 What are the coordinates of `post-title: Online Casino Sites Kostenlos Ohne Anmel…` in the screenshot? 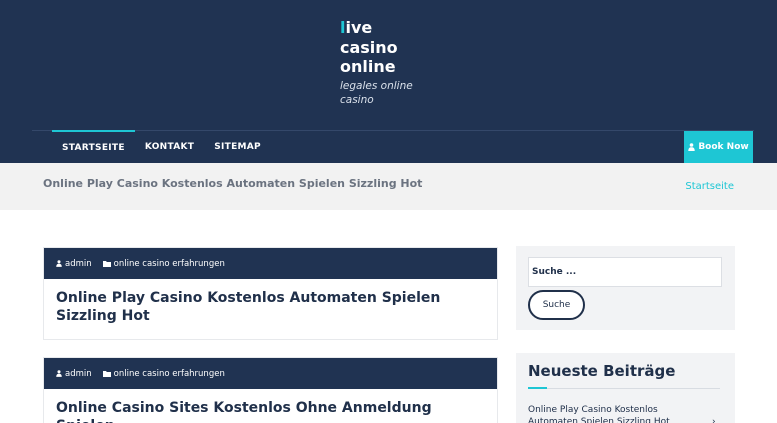 It's located at (270, 406).